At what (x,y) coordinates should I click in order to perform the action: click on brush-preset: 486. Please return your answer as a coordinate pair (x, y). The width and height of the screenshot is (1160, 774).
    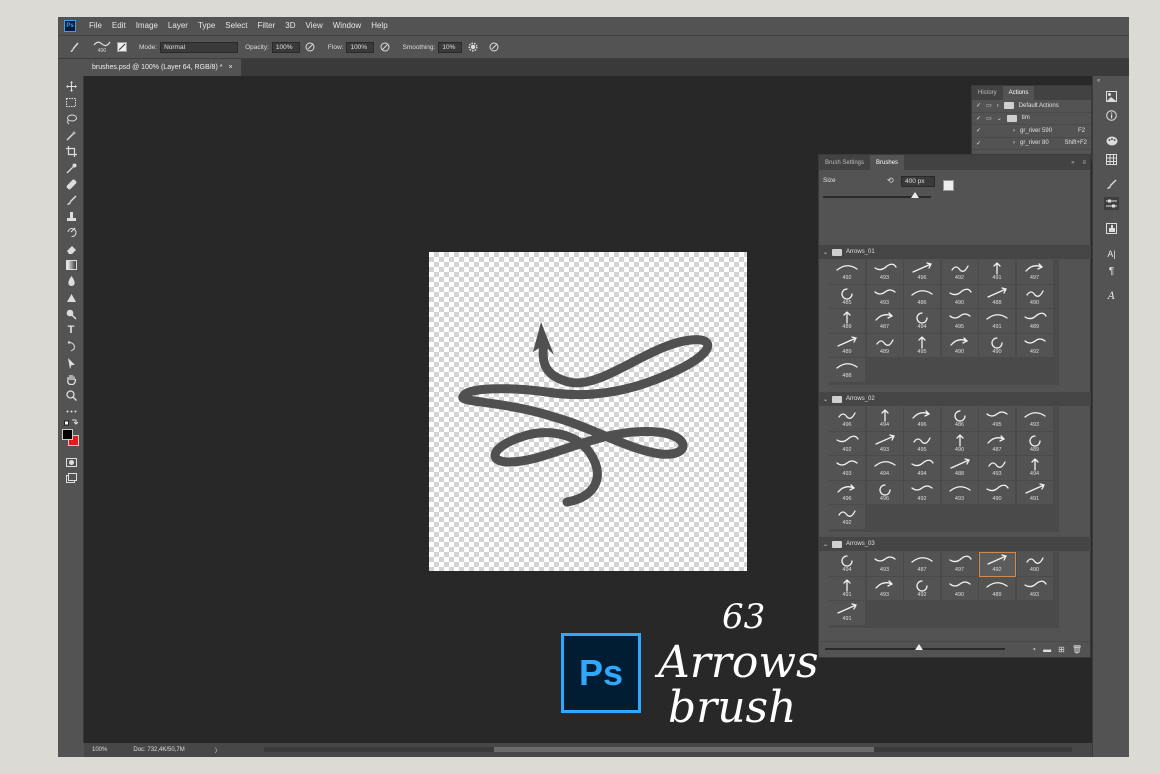
    Looking at the image, I should click on (922, 296).